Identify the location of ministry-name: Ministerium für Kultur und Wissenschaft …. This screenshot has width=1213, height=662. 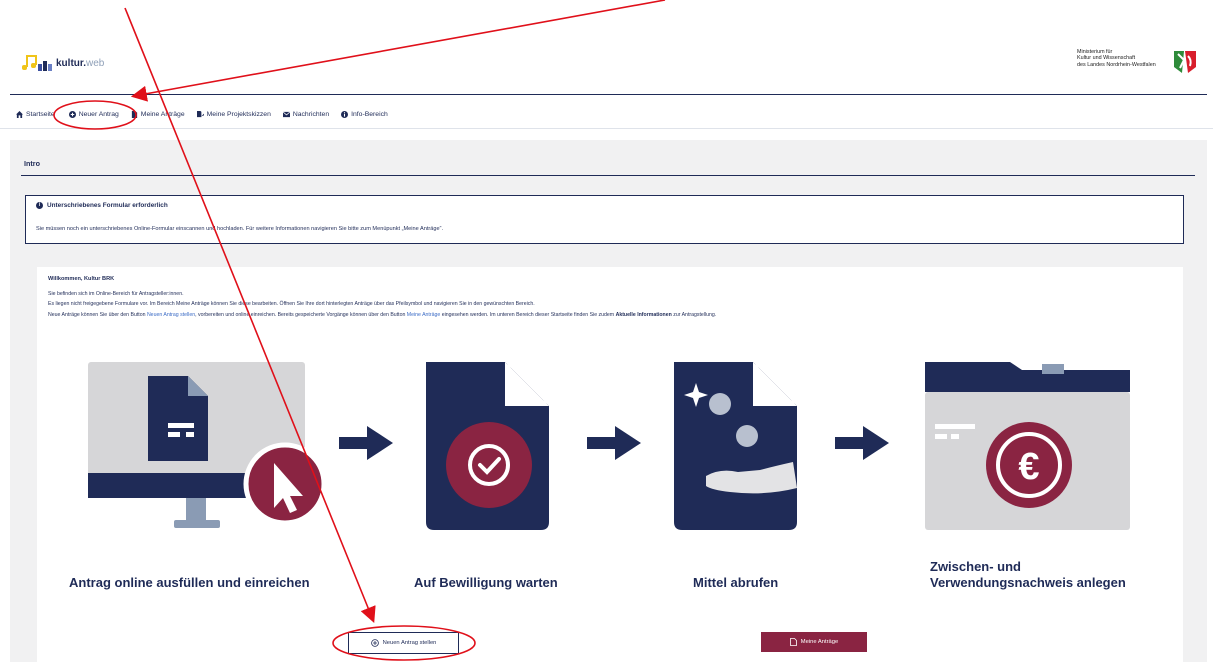
(1127, 58).